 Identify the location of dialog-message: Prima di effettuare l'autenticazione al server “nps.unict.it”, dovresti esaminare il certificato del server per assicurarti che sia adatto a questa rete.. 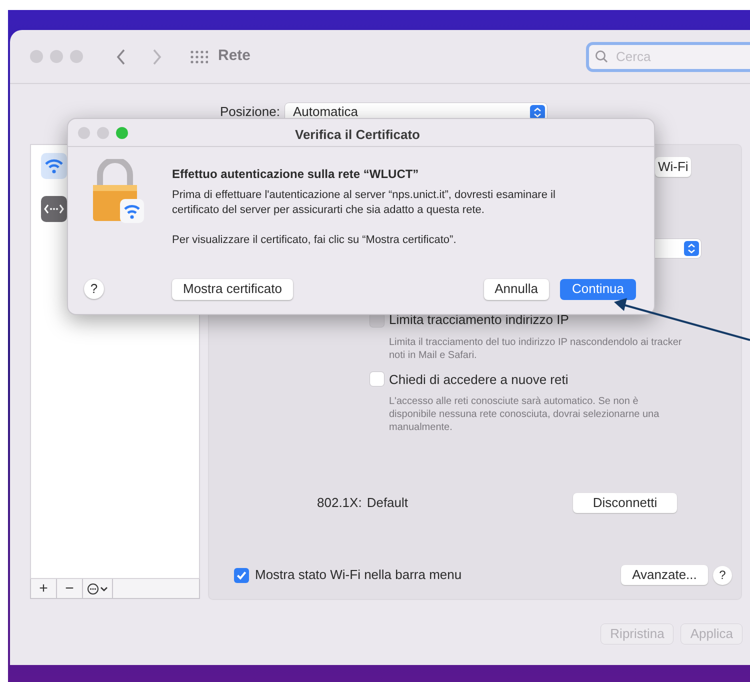
(364, 203).